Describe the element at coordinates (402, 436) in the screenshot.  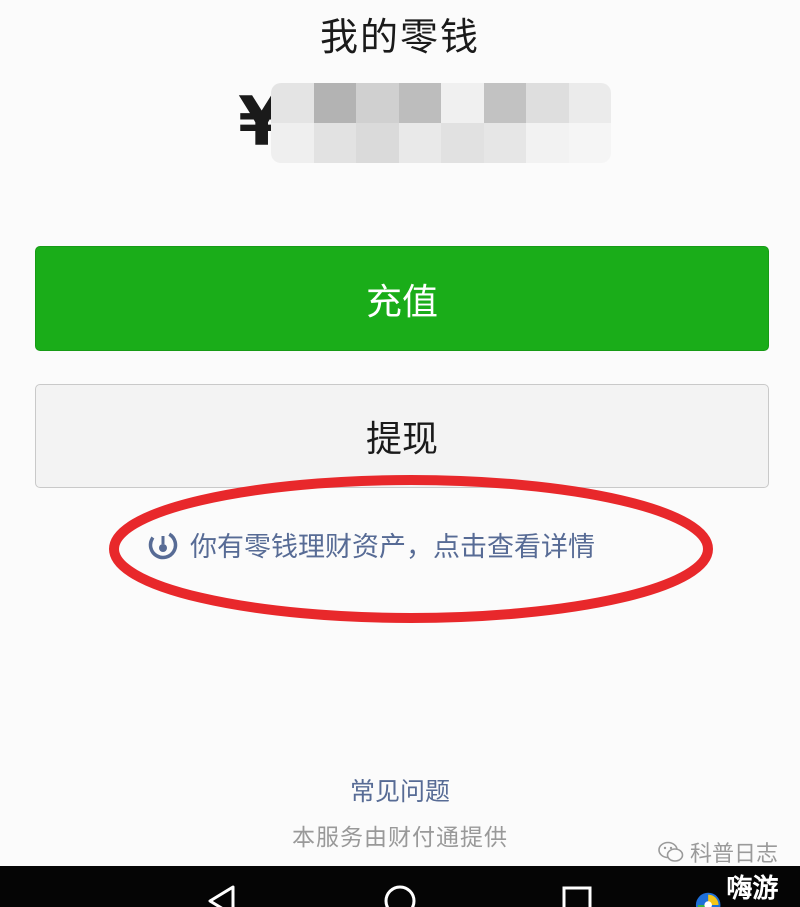
I see `withdraw-button: 提现` at that location.